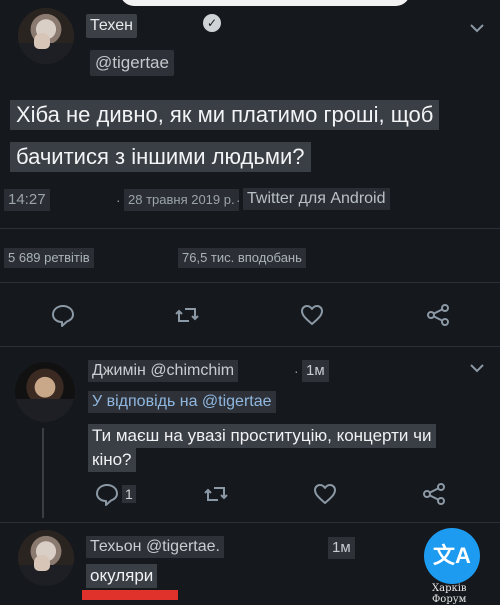  What do you see at coordinates (452, 556) in the screenshot?
I see `translate-icon: 文A` at bounding box center [452, 556].